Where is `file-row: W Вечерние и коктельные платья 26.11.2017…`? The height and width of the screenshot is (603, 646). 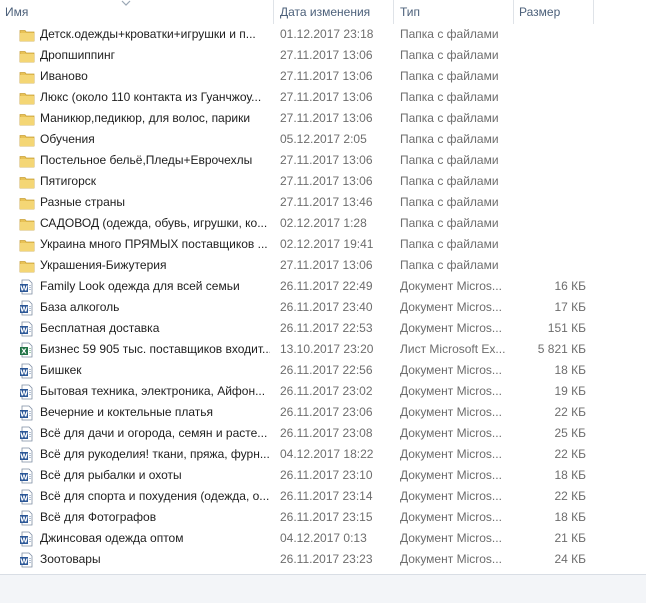
file-row: W Вечерние и коктельные платья 26.11.2017… is located at coordinates (323, 412).